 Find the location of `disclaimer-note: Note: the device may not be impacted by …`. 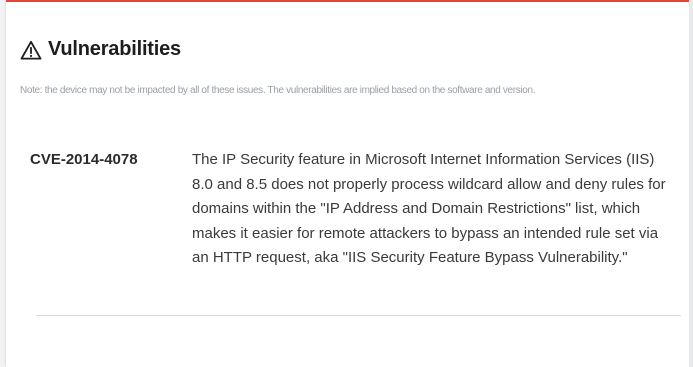

disclaimer-note: Note: the device may not be impacted by … is located at coordinates (278, 90).